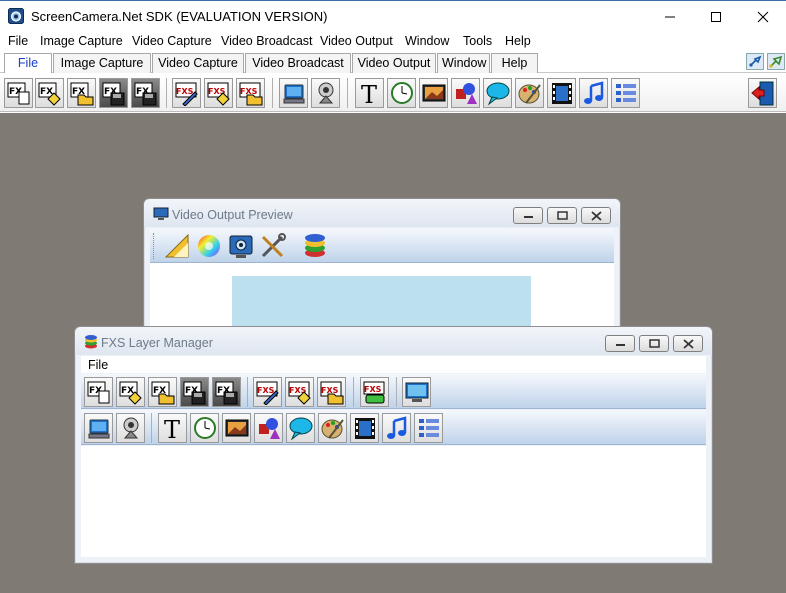  What do you see at coordinates (401, 93) in the screenshot?
I see `clock-button` at bounding box center [401, 93].